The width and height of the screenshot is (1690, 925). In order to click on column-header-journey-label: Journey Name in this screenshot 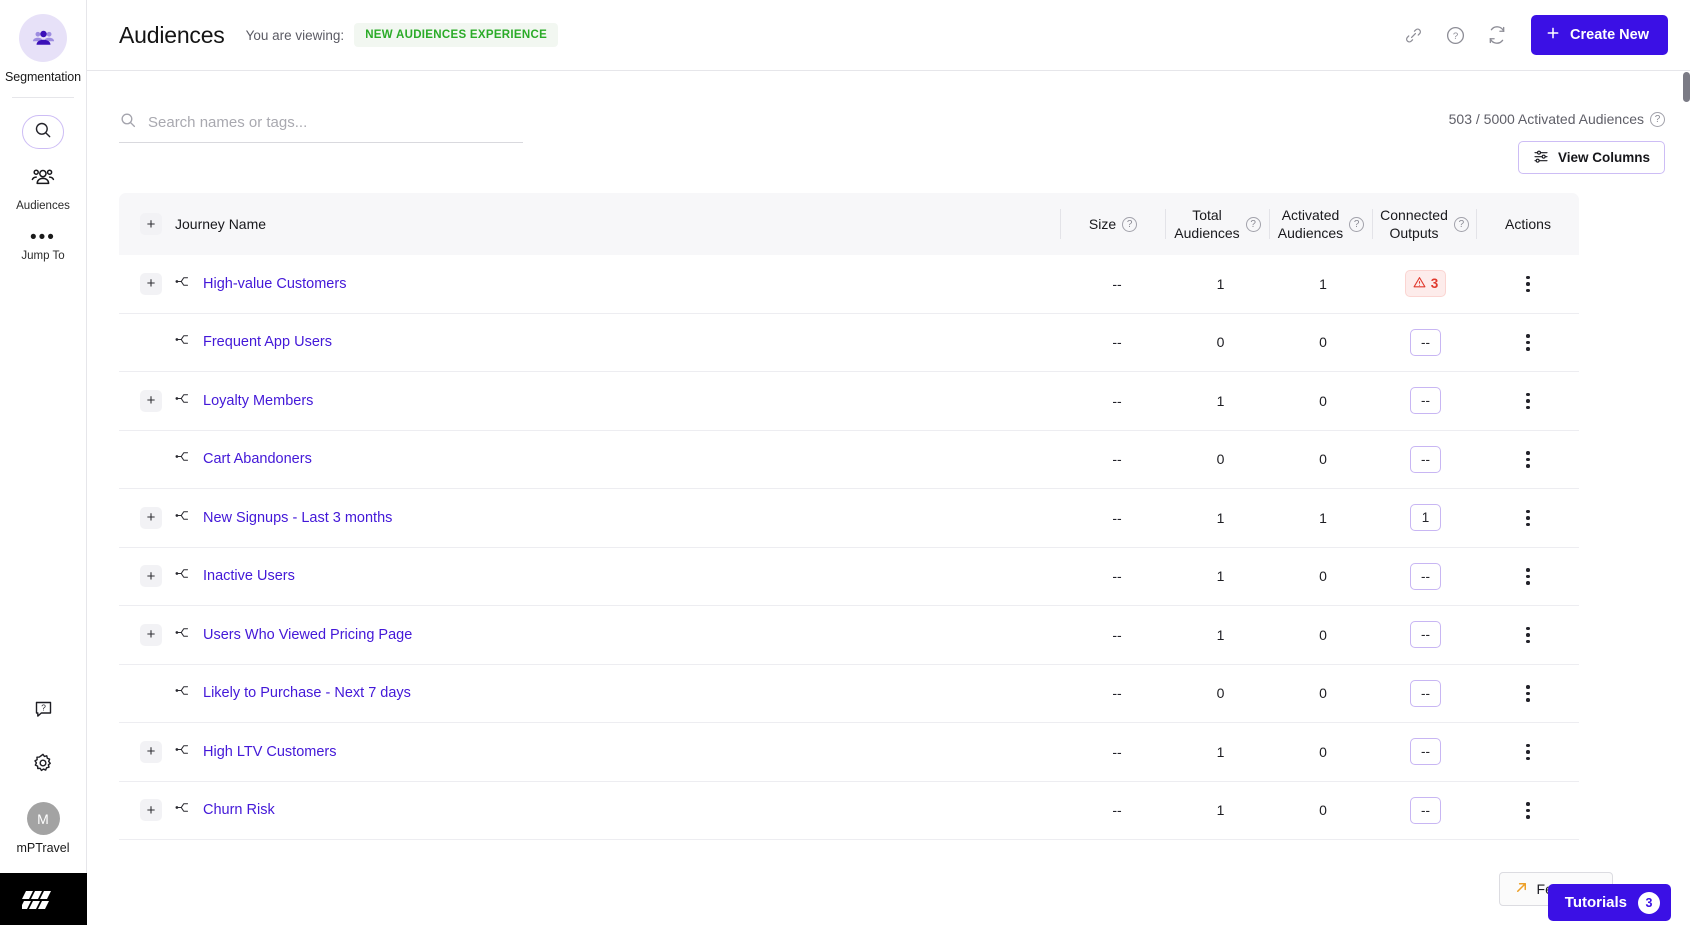, I will do `click(221, 224)`.